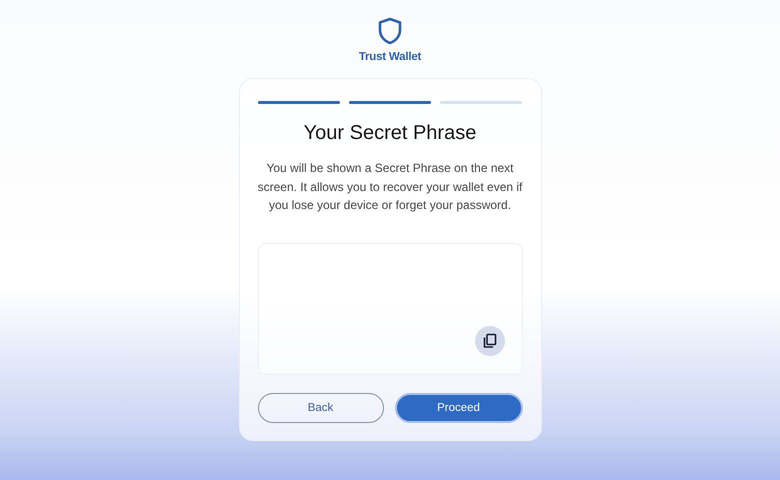  I want to click on shield-logo-icon, so click(390, 31).